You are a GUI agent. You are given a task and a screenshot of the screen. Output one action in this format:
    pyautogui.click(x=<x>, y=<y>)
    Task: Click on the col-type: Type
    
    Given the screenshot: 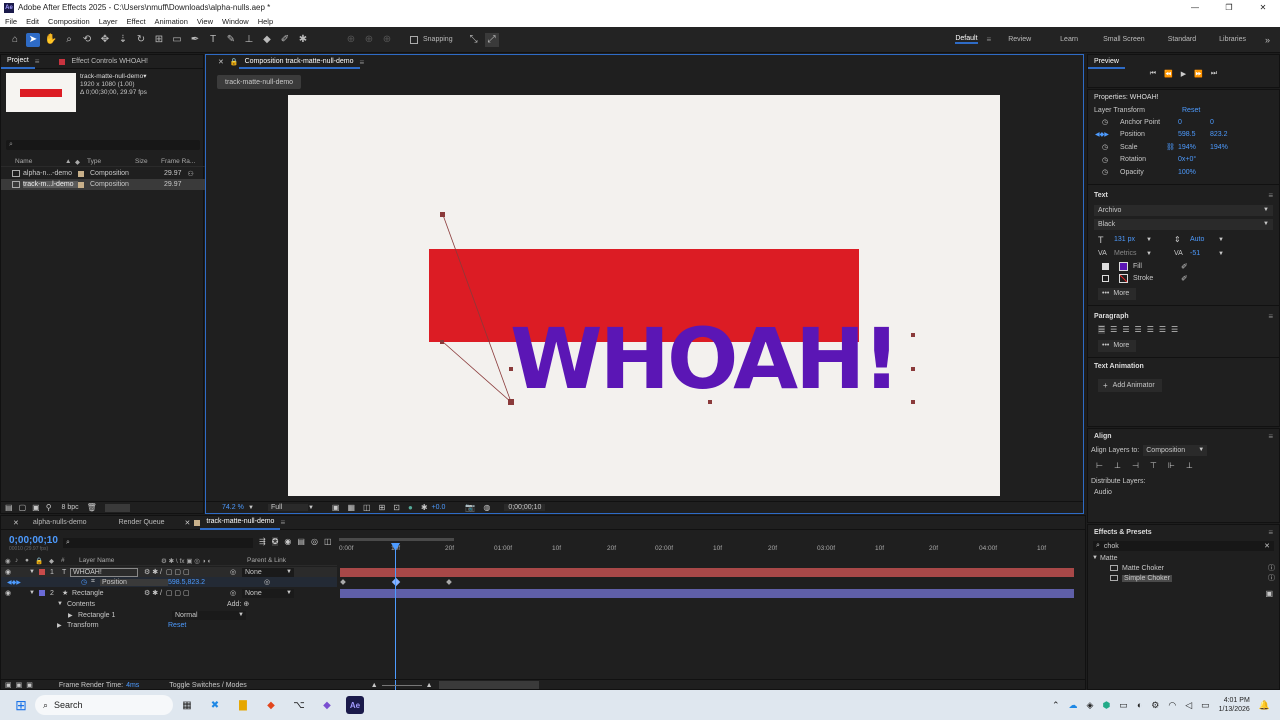 What is the action you would take?
    pyautogui.click(x=111, y=161)
    